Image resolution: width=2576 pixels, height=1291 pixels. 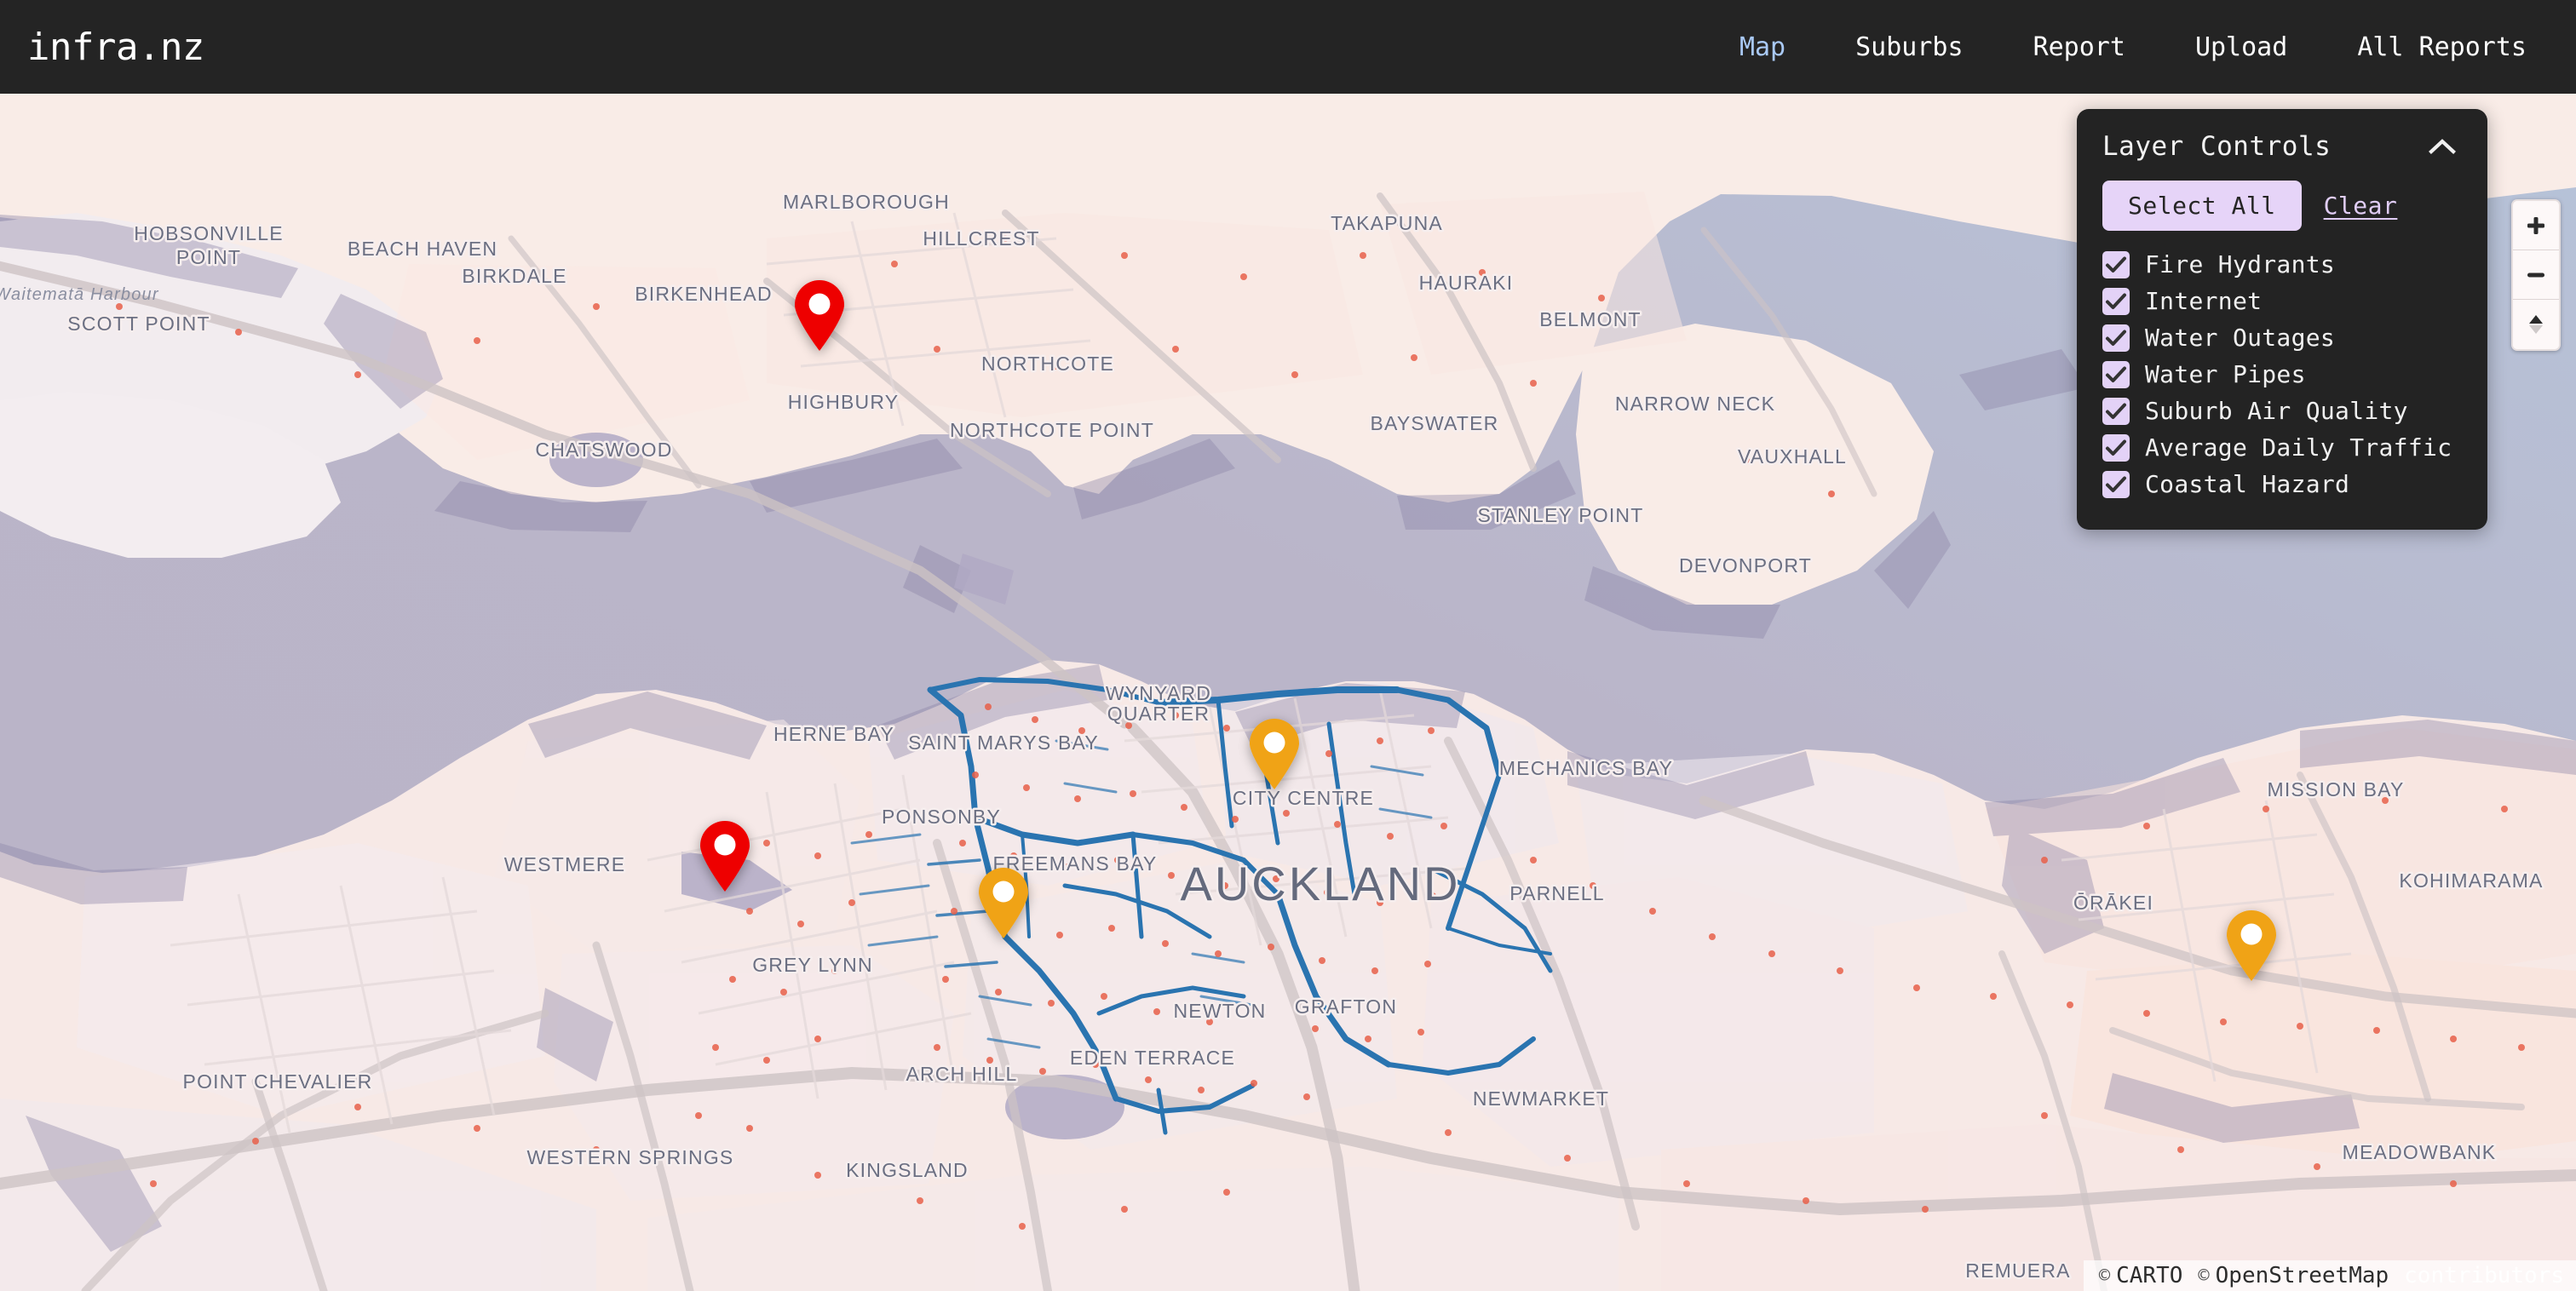 What do you see at coordinates (2299, 447) in the screenshot?
I see `layer-label: Average Daily Traffic` at bounding box center [2299, 447].